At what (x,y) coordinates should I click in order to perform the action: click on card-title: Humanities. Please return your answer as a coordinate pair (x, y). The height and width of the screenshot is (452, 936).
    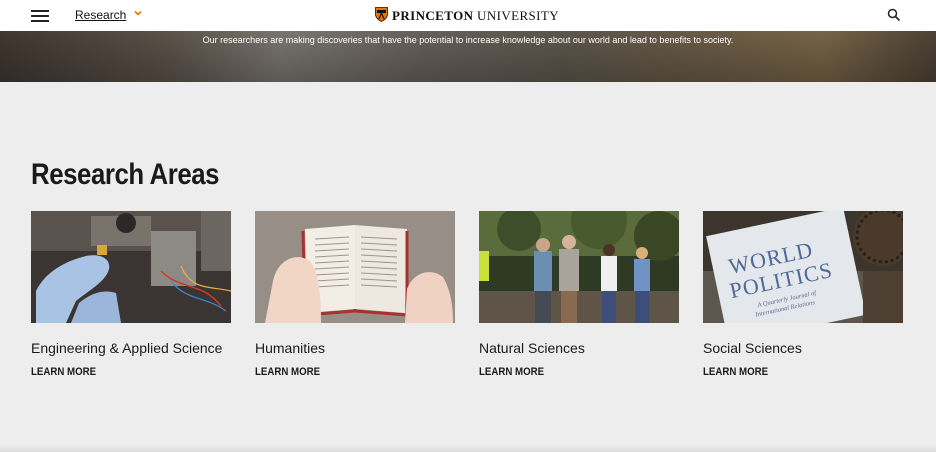
    Looking at the image, I should click on (290, 348).